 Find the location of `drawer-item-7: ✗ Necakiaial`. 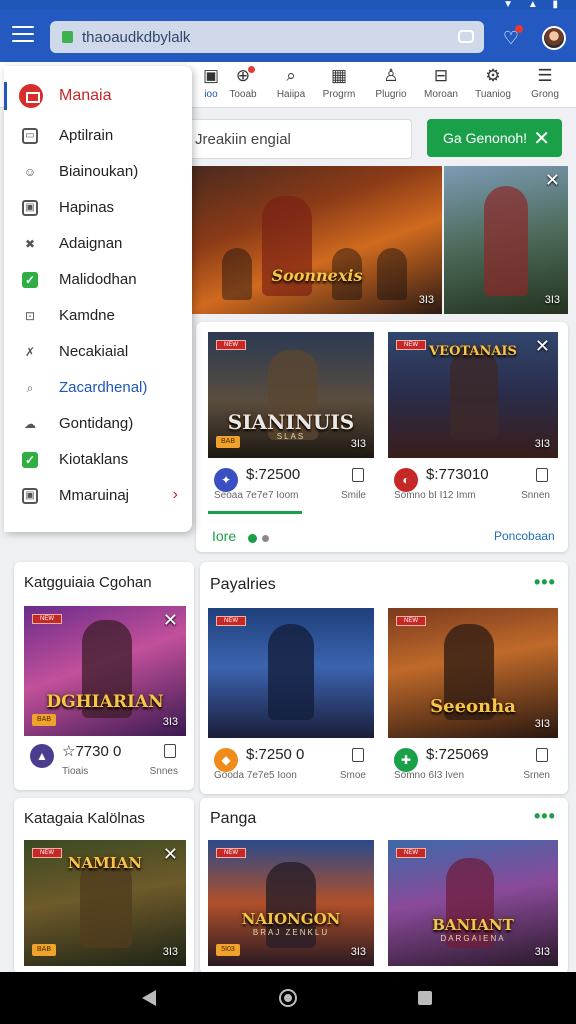

drawer-item-7: ✗ Necakiaial is located at coordinates (98, 352).